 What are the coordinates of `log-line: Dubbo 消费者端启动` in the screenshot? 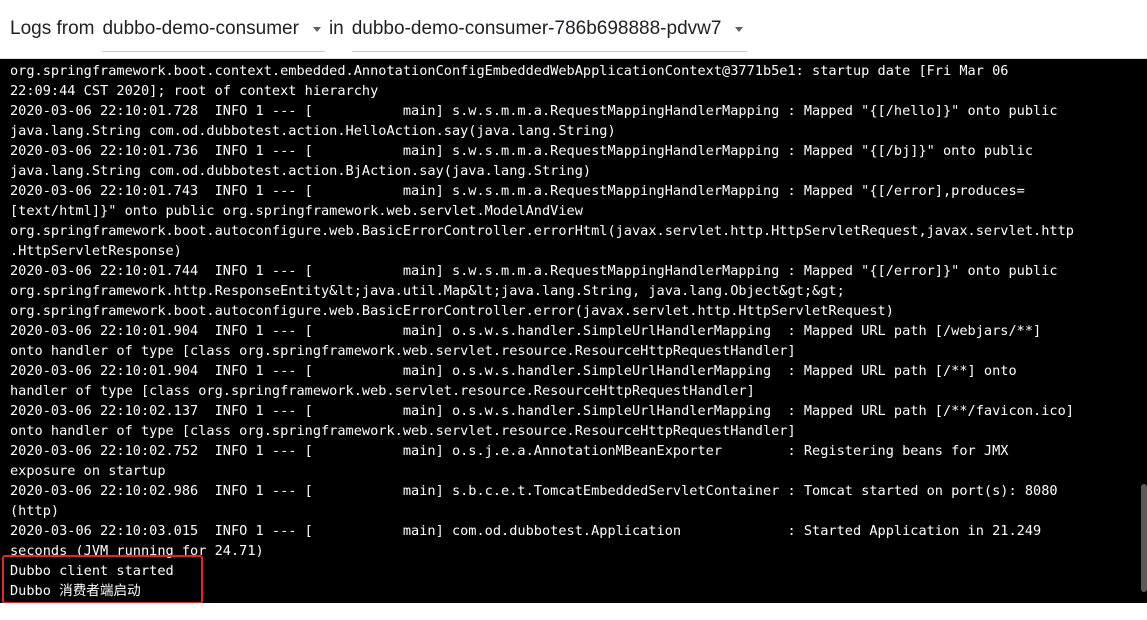 It's located at (75, 591).